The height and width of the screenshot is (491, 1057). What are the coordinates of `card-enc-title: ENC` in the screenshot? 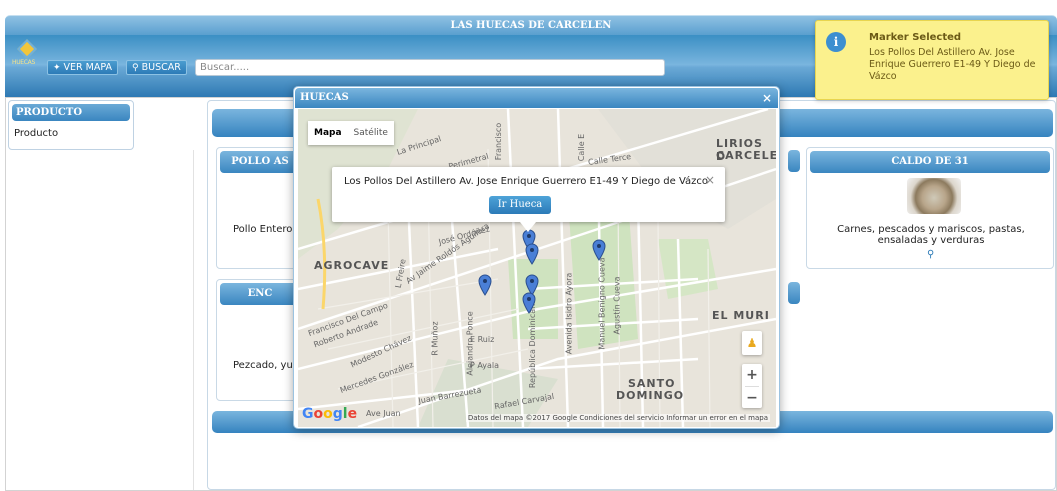 It's located at (260, 294).